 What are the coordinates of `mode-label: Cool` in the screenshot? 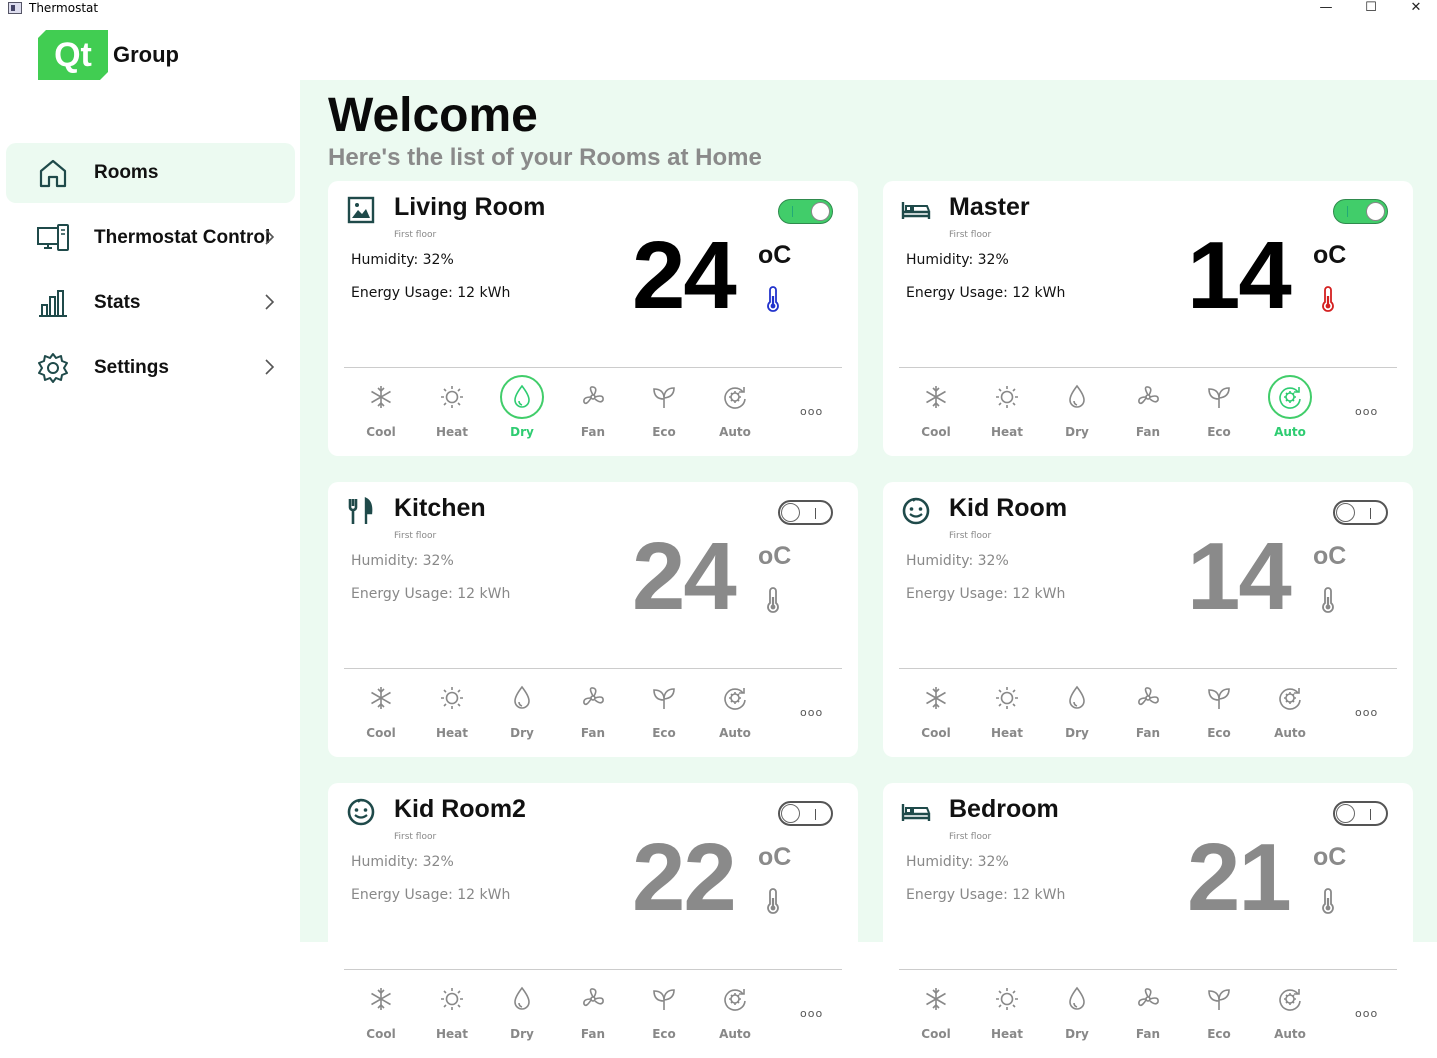 It's located at (381, 1034).